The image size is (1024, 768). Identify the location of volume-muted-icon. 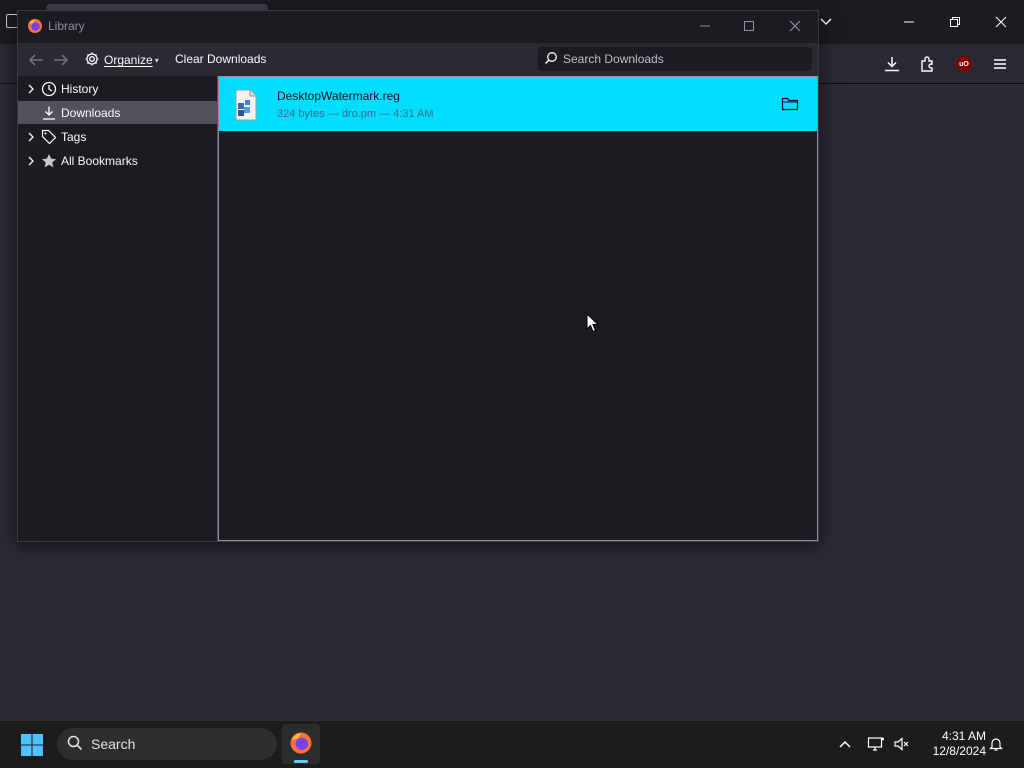
(902, 744).